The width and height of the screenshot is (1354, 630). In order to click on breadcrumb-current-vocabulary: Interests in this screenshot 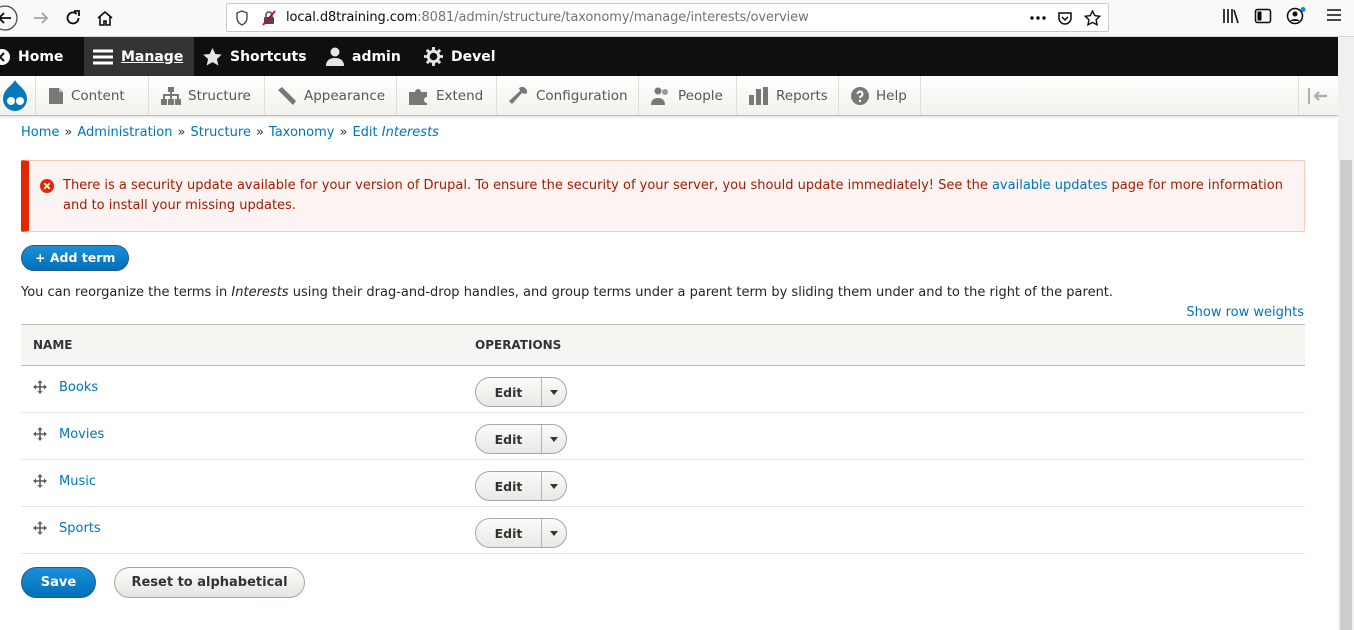, I will do `click(410, 132)`.